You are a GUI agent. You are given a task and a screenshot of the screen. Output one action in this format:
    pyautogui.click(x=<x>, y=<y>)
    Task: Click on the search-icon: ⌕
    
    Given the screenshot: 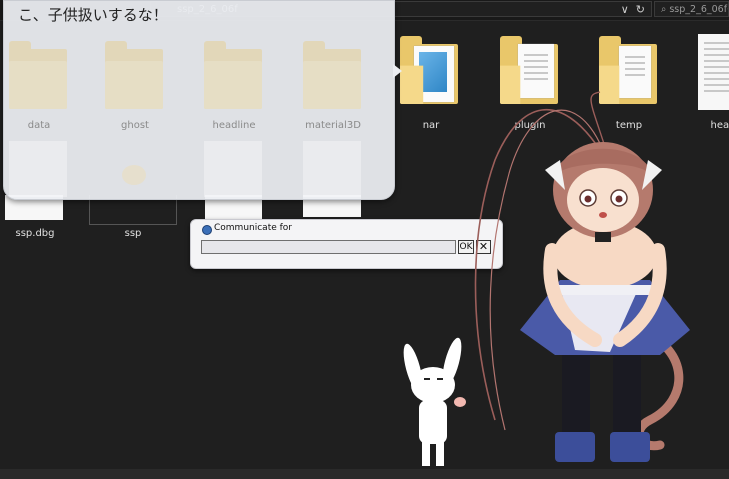 What is the action you would take?
    pyautogui.click(x=664, y=9)
    